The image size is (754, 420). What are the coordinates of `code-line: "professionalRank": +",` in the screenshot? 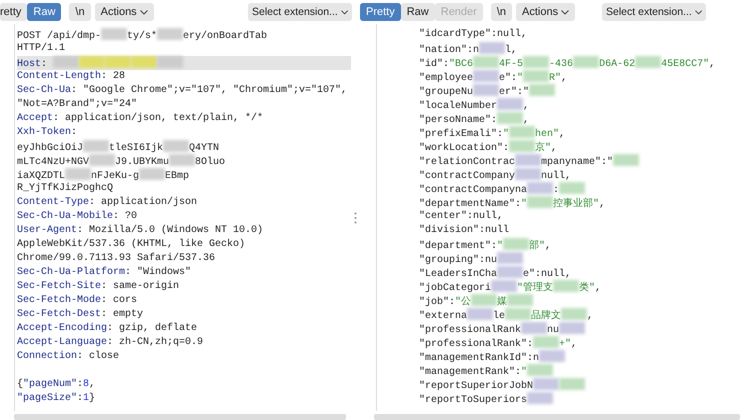 It's located at (586, 343).